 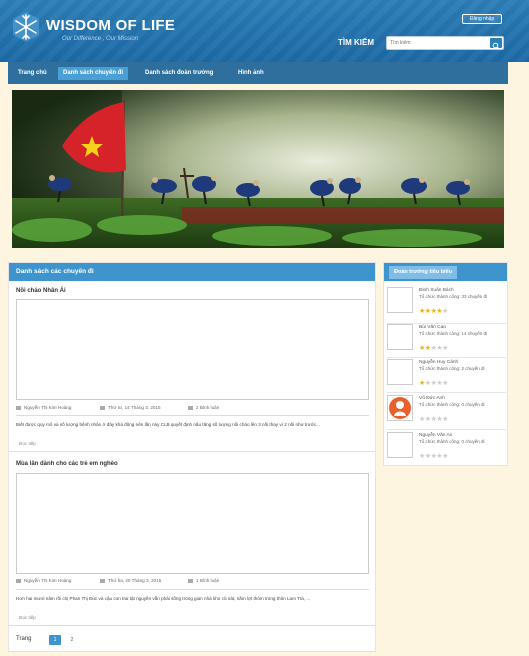 What do you see at coordinates (55, 271) in the screenshot?
I see `trips-panel-title: Danh sách các chuyến đi` at bounding box center [55, 271].